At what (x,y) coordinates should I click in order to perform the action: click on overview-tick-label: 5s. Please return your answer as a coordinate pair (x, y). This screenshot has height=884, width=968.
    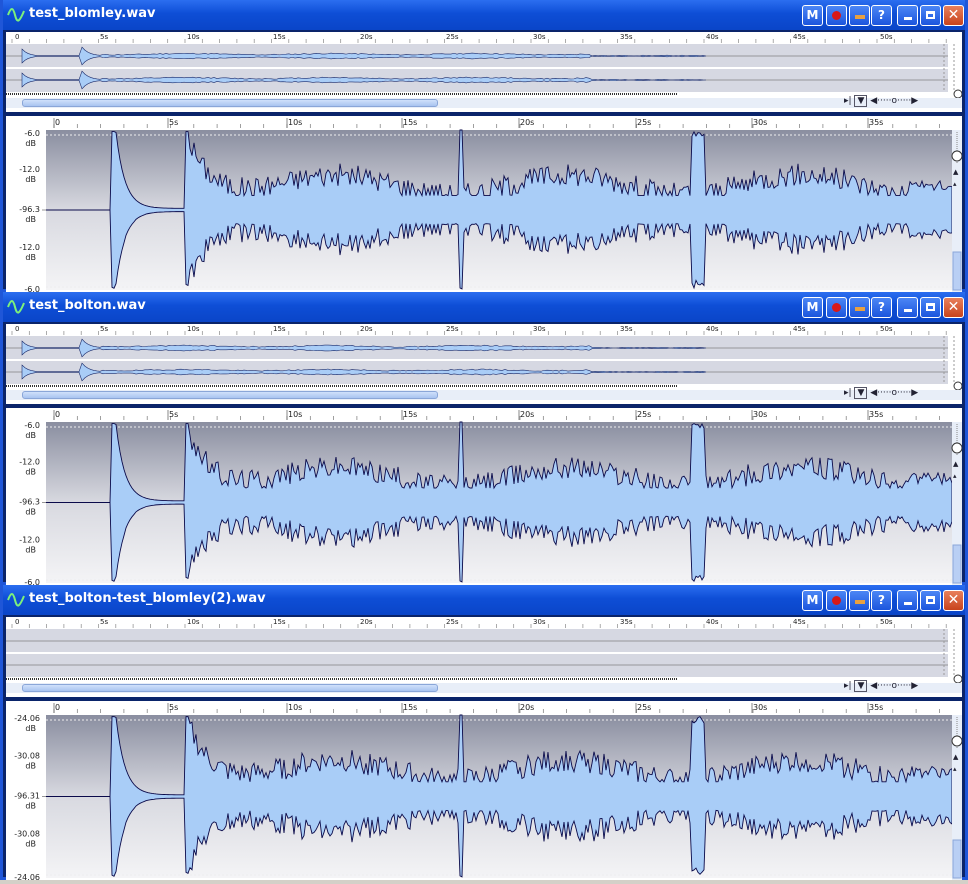
    Looking at the image, I should click on (104, 622).